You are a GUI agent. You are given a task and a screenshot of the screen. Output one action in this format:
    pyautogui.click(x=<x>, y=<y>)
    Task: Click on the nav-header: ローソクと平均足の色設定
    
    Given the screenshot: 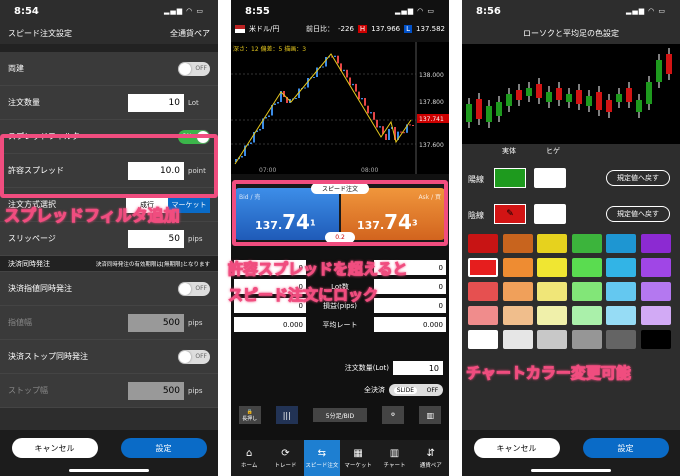 What is the action you would take?
    pyautogui.click(x=571, y=33)
    